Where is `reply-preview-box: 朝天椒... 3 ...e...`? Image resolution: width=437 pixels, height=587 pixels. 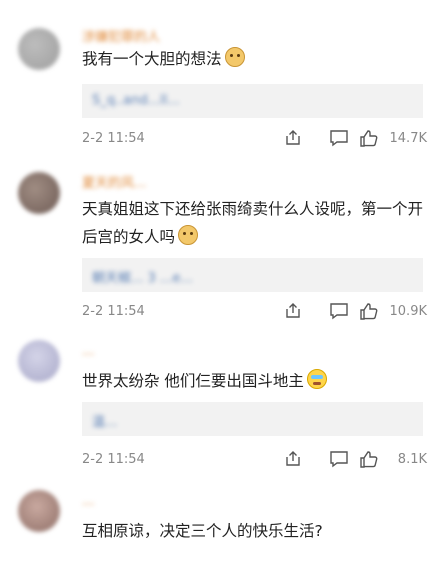
reply-preview-box: 朝天椒... 3 ...e... is located at coordinates (252, 275).